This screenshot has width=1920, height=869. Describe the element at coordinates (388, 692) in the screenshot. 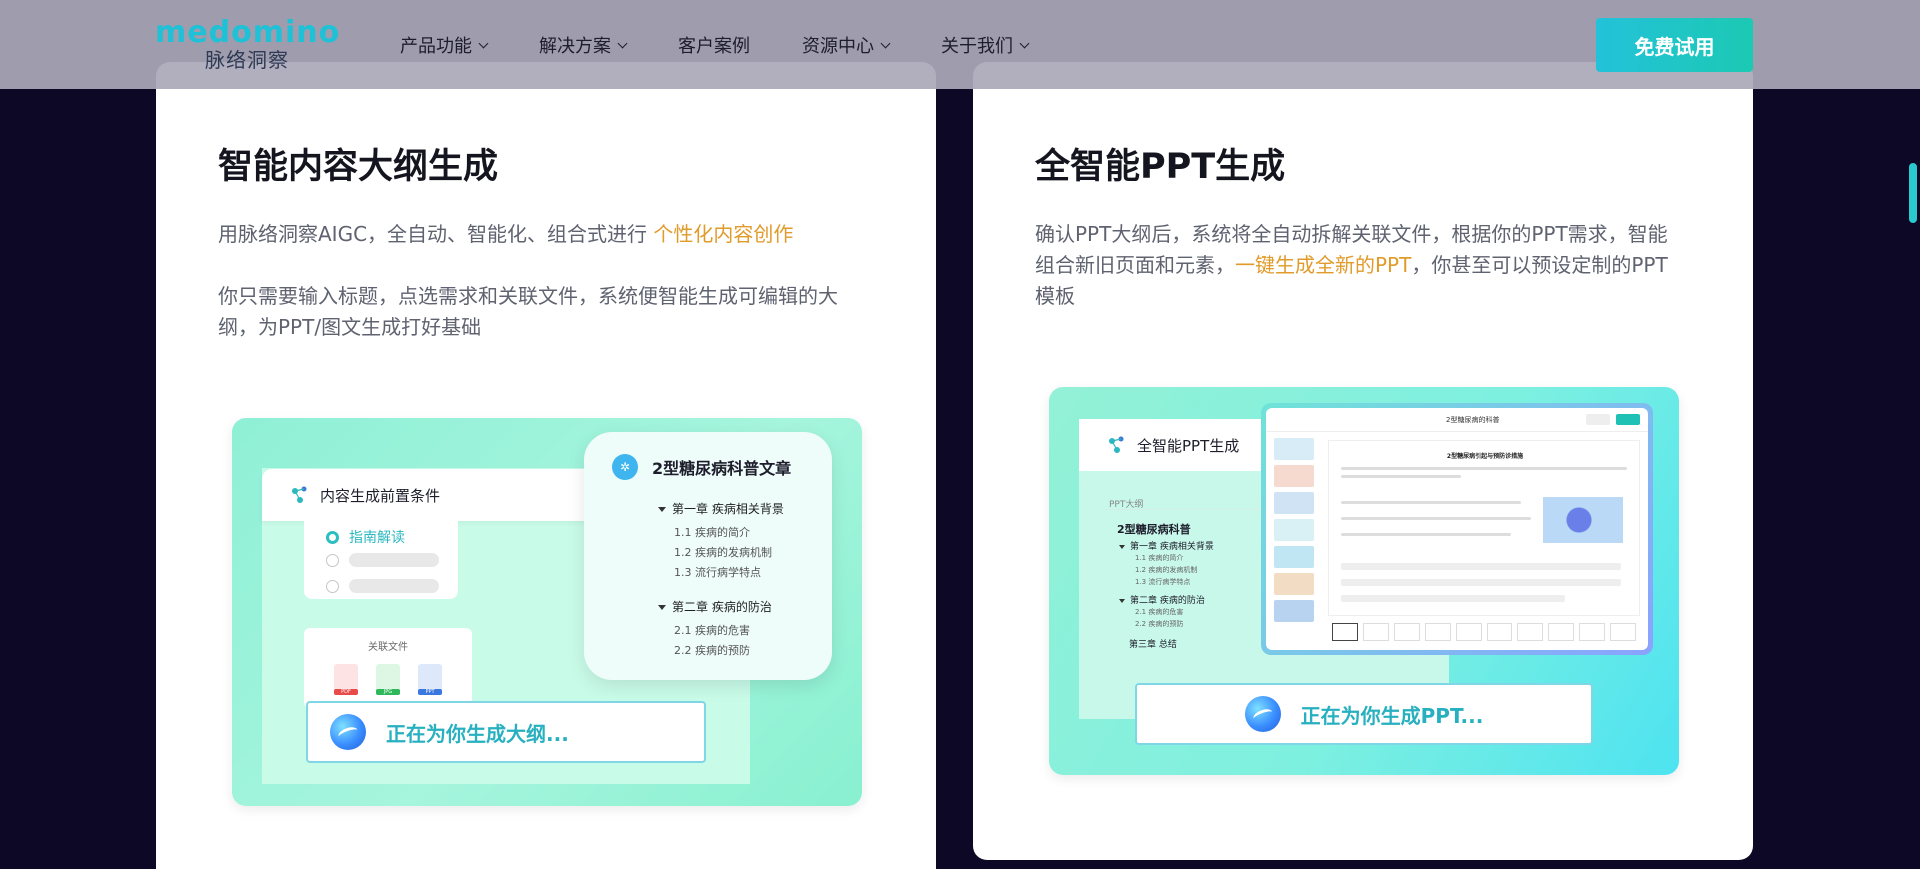

I see `file-type-label: JPG` at that location.